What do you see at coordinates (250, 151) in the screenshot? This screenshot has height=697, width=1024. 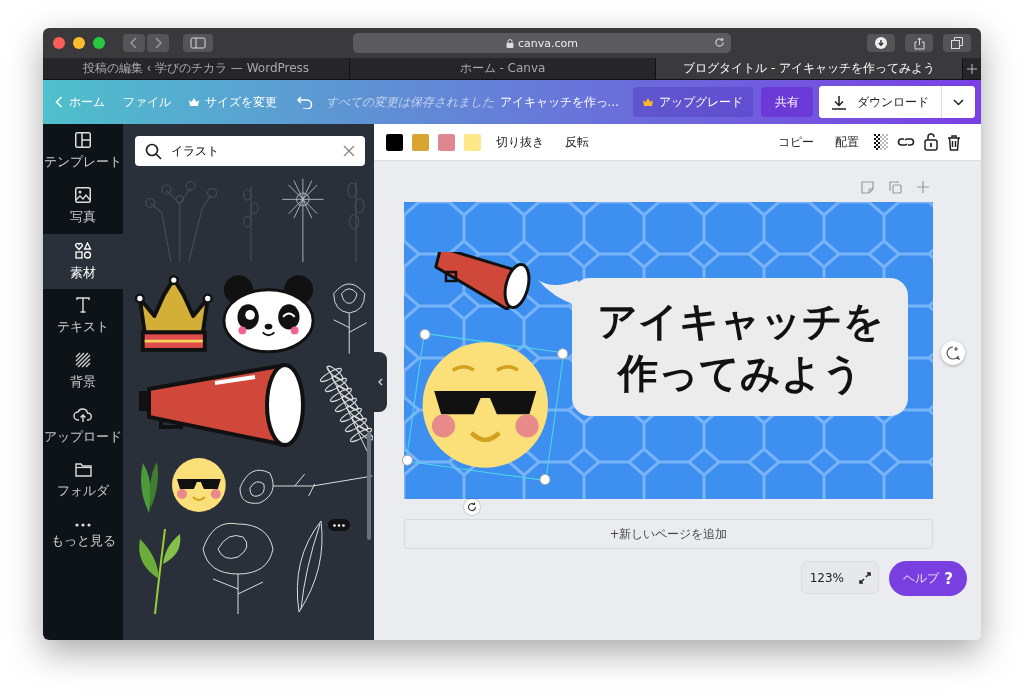 I see `search-field: イラスト` at bounding box center [250, 151].